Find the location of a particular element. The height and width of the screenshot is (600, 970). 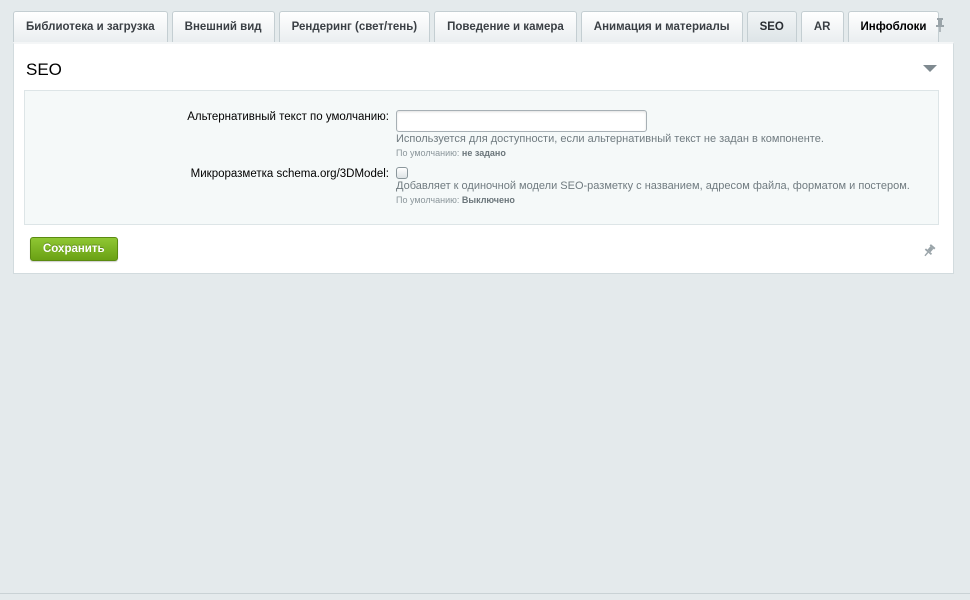

tab-label: Поведение и камера is located at coordinates (505, 27).